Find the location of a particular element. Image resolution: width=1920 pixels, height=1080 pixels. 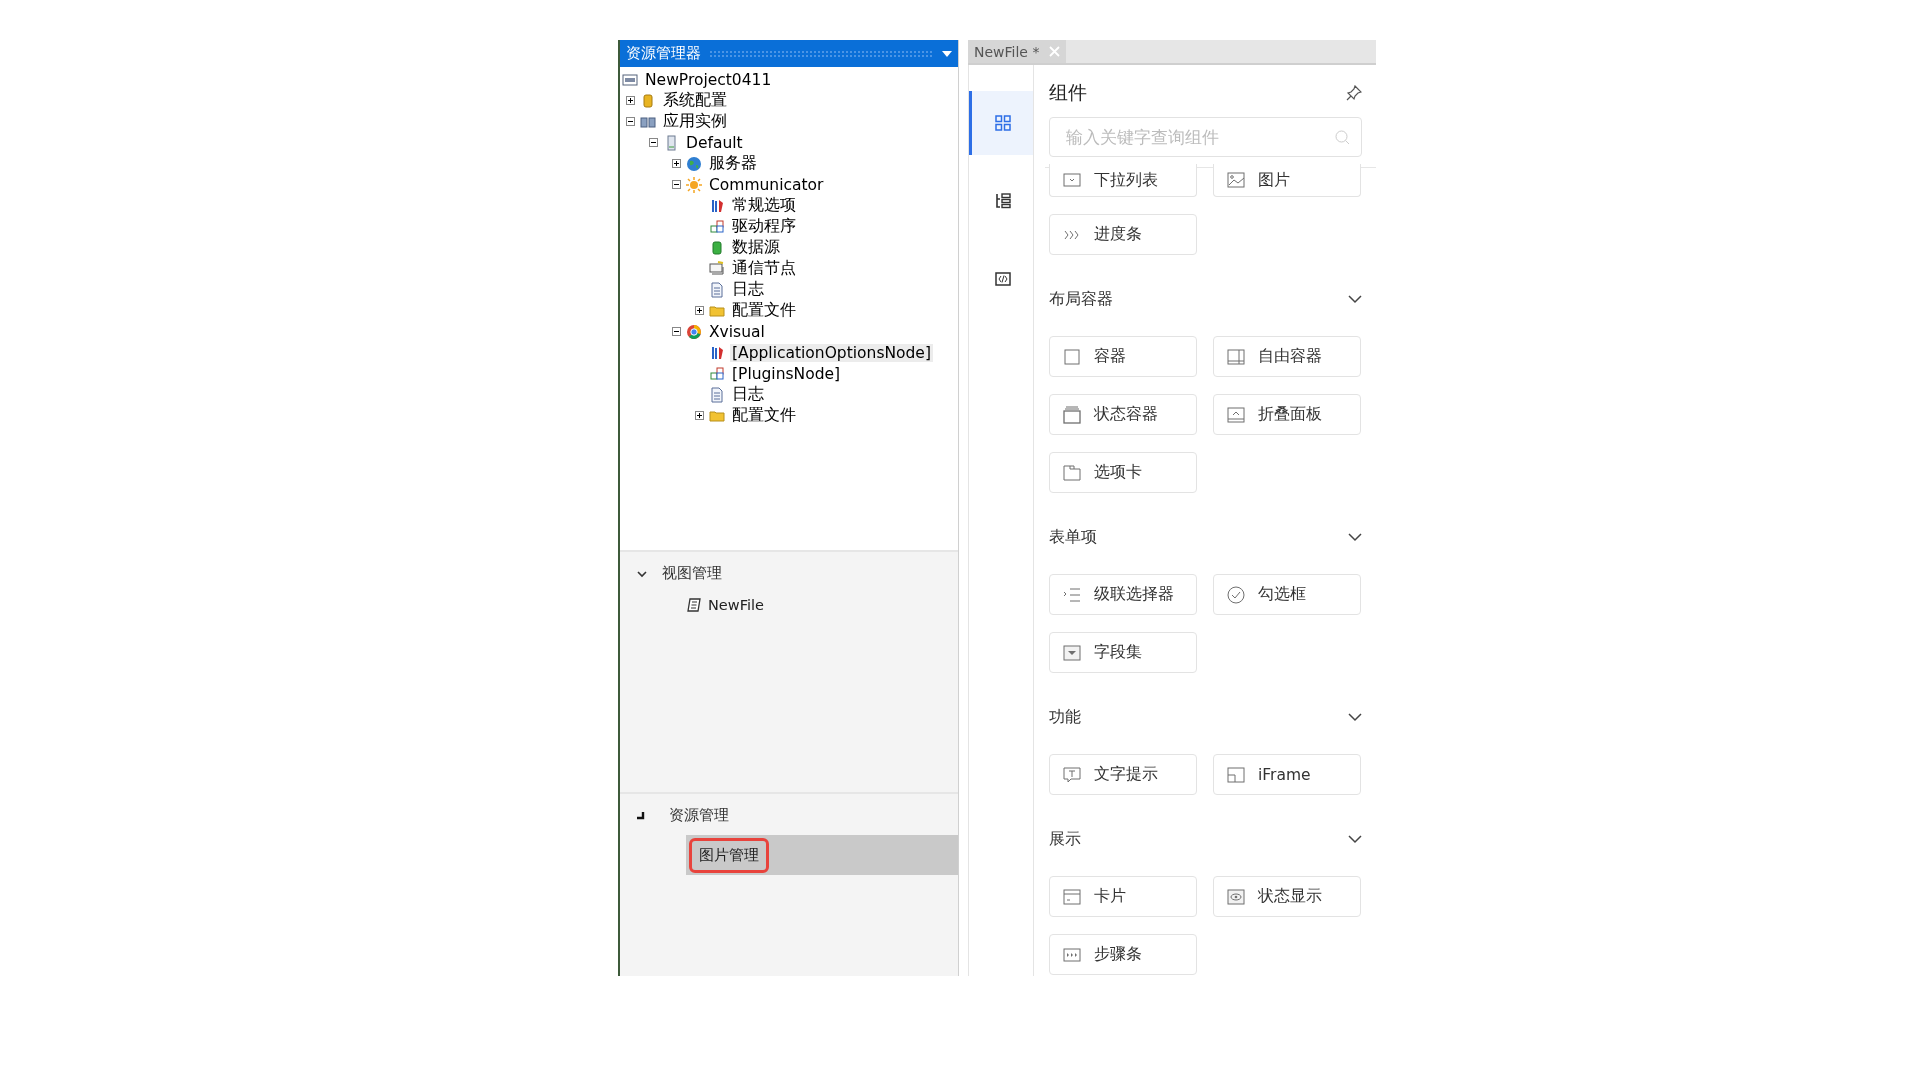

stack-icon is located at coordinates (1072, 414).